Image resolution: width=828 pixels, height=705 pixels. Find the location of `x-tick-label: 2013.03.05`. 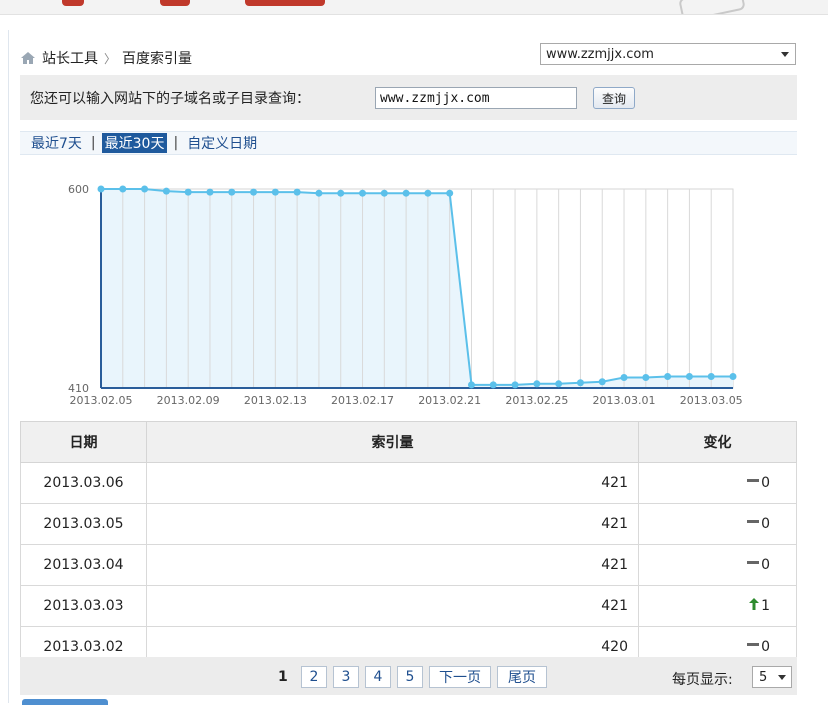

x-tick-label: 2013.03.05 is located at coordinates (711, 400).